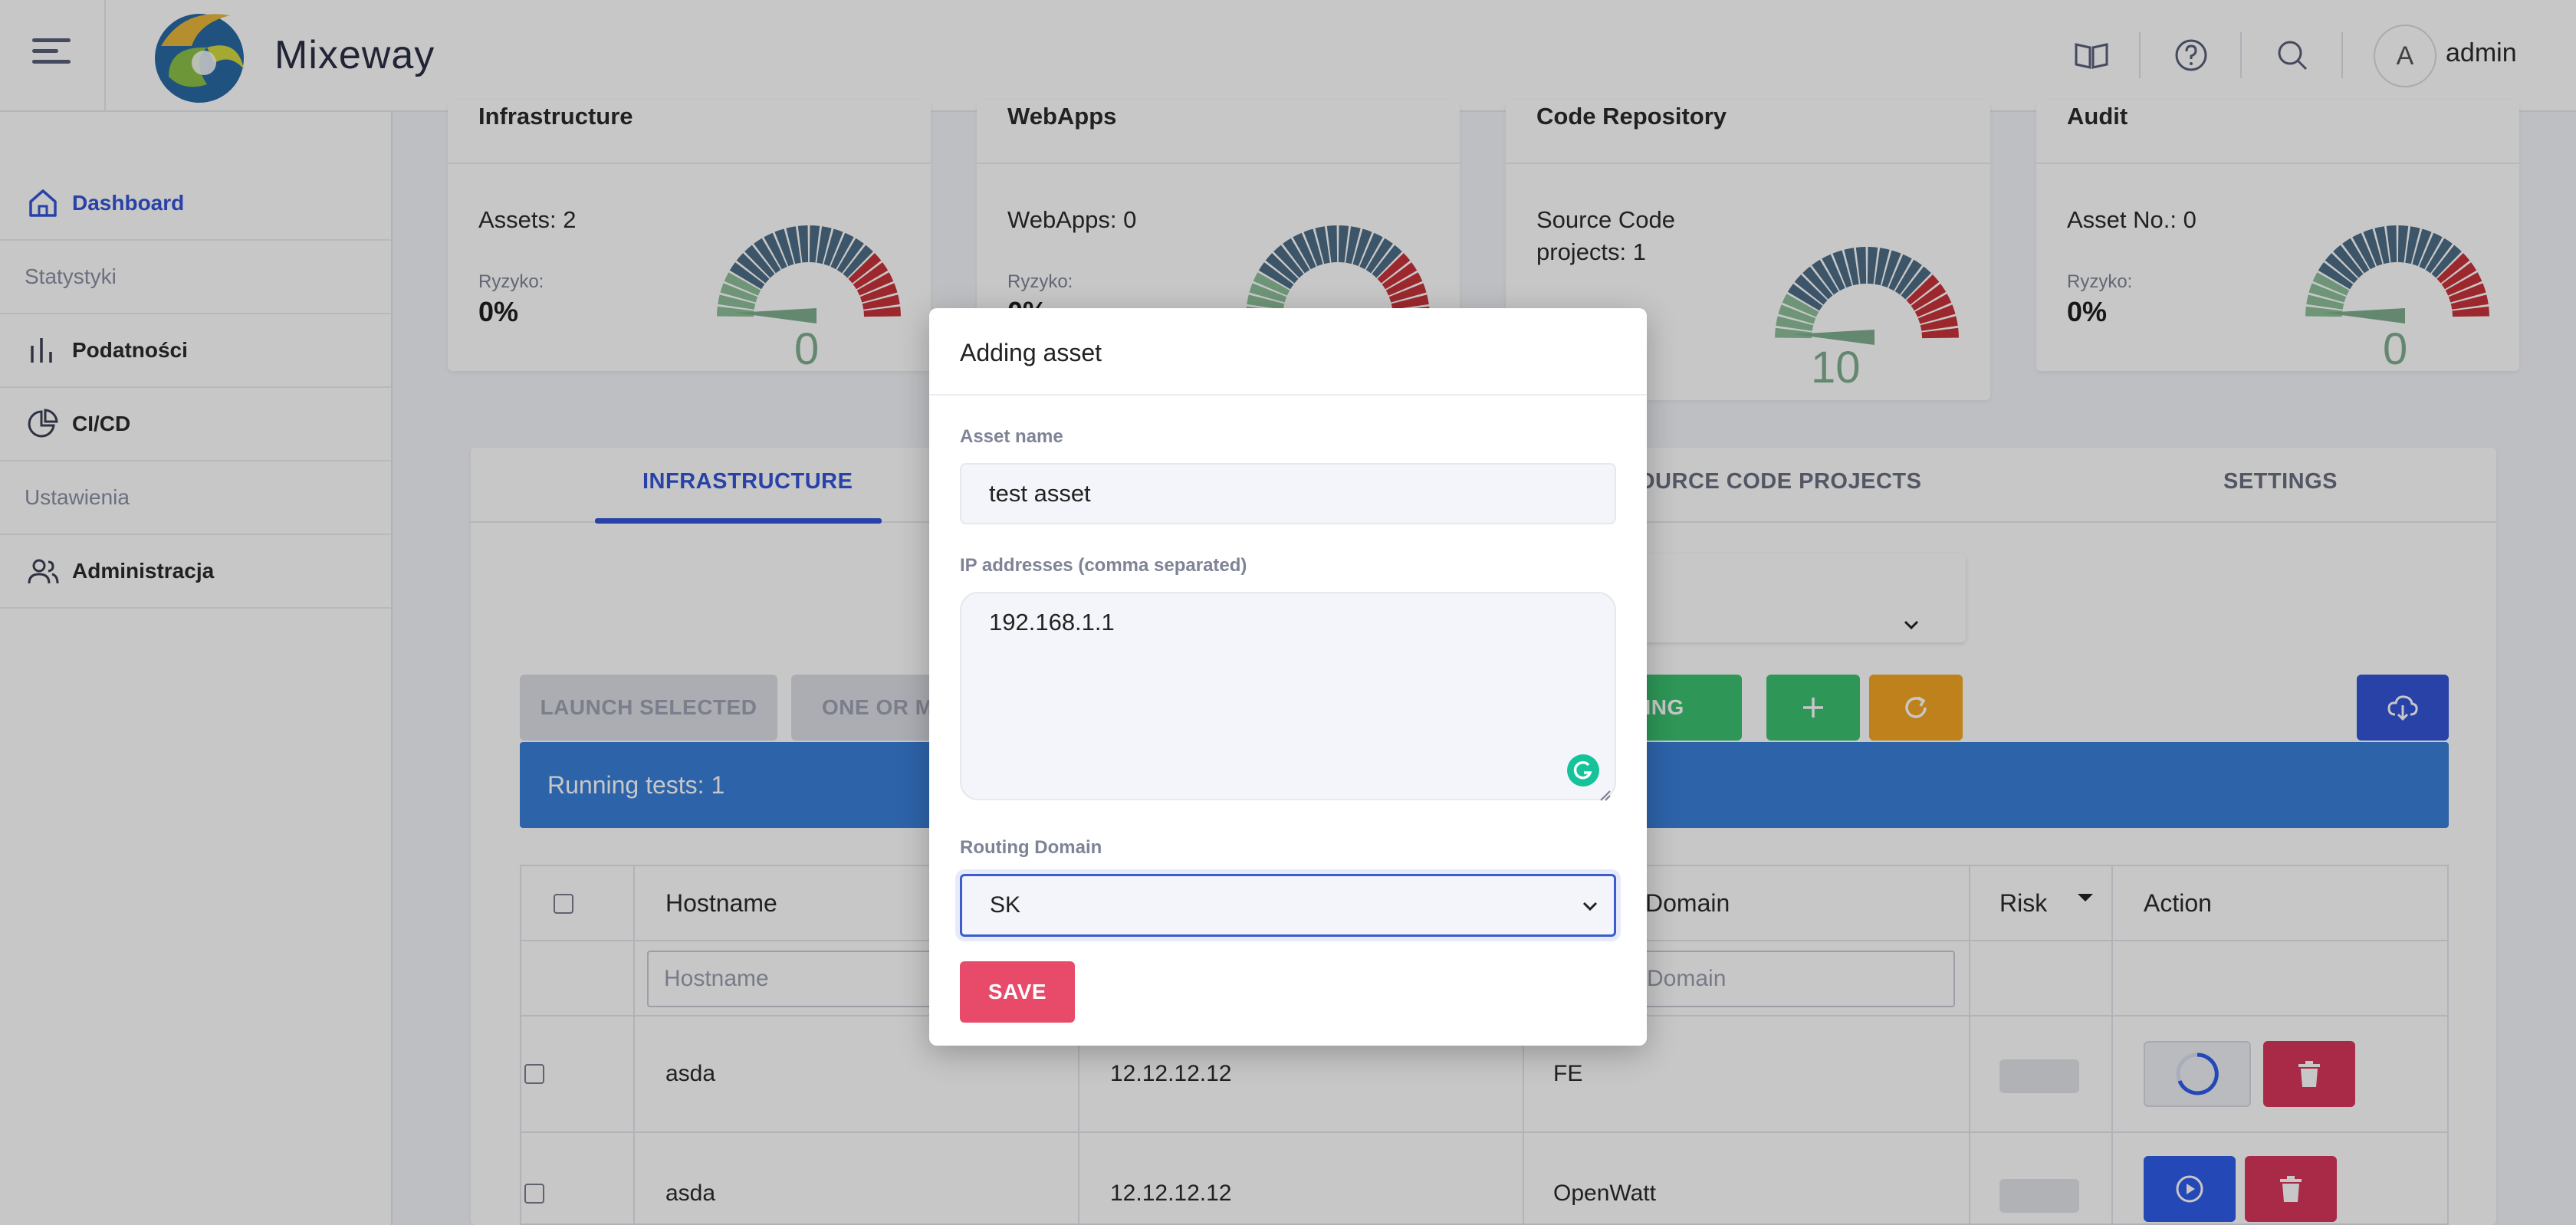  What do you see at coordinates (1288, 906) in the screenshot?
I see `routing-domain-select: SK` at bounding box center [1288, 906].